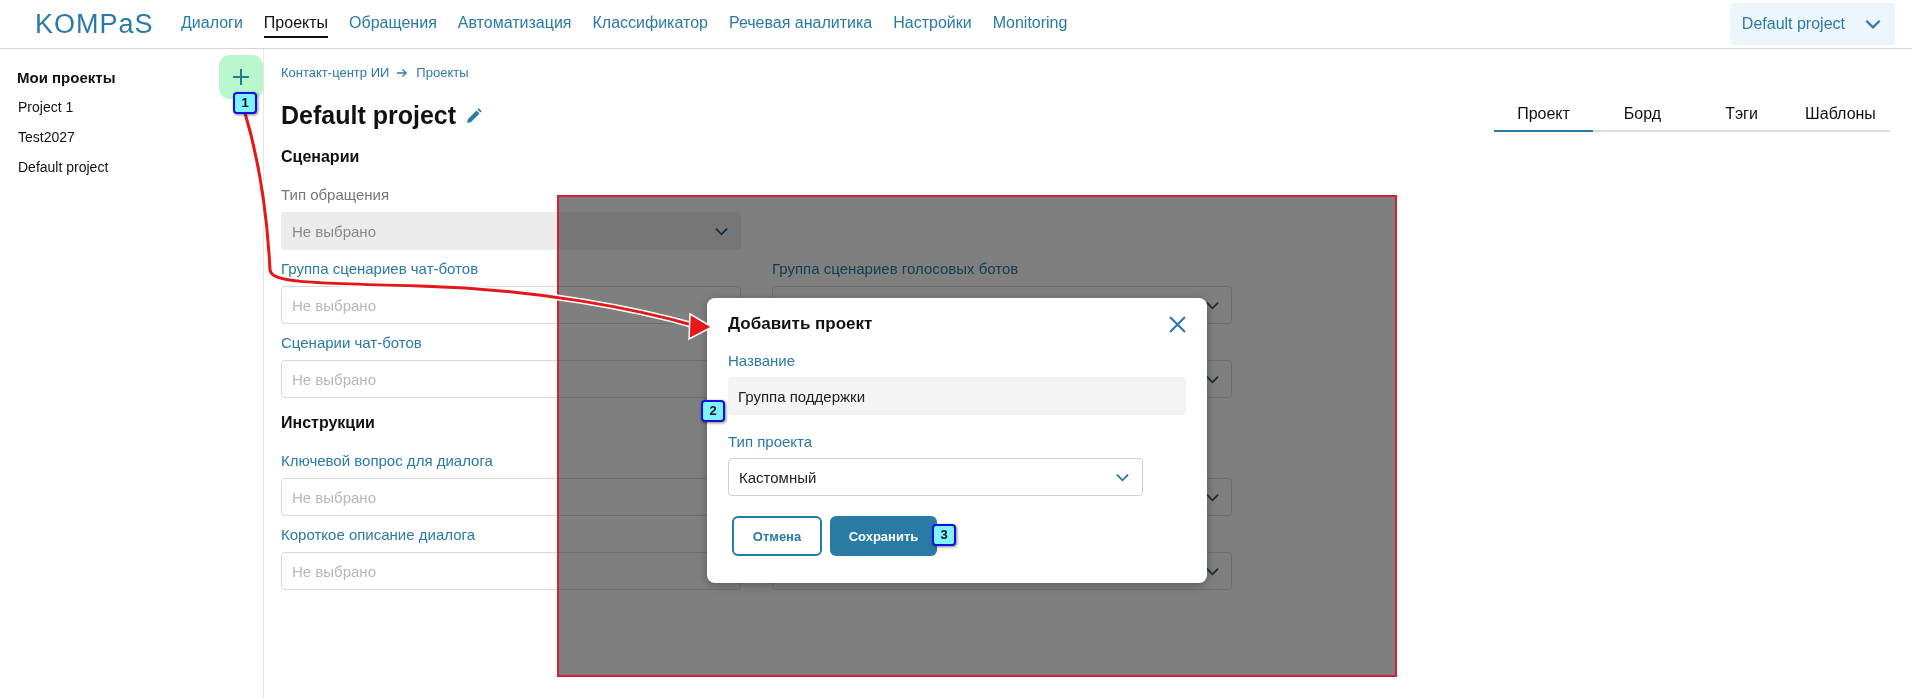 This screenshot has height=698, width=1912. What do you see at coordinates (320, 157) in the screenshot?
I see `section-title: Сценарии` at bounding box center [320, 157].